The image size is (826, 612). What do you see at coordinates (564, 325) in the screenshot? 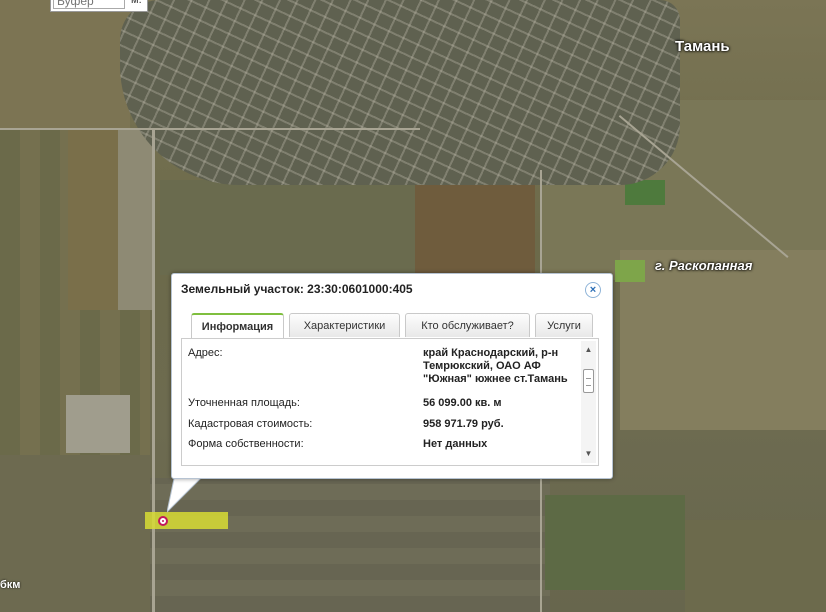
I see `tab-services: Услуги` at bounding box center [564, 325].